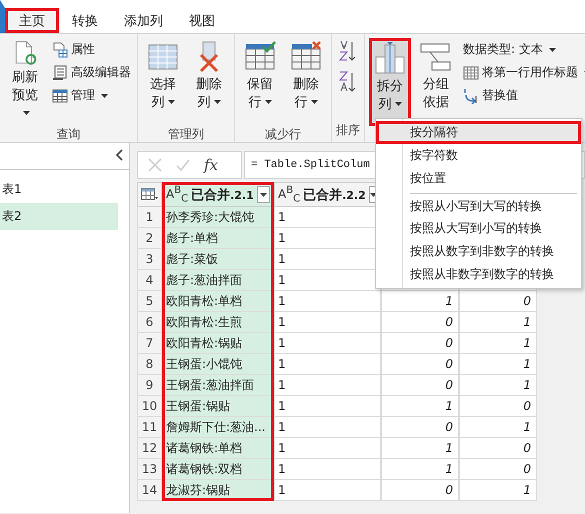 The width and height of the screenshot is (585, 514). What do you see at coordinates (85, 20) in the screenshot?
I see `ribbon-tab: 转换` at bounding box center [85, 20].